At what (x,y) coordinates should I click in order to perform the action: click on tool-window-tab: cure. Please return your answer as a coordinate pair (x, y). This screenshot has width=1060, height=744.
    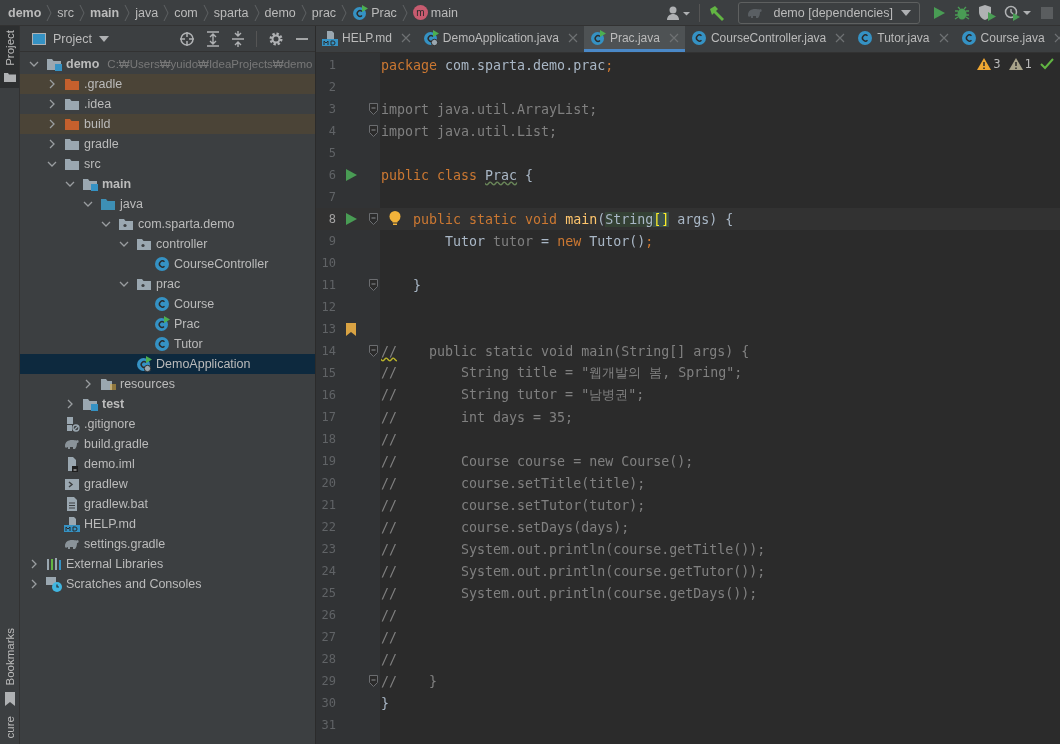
    Looking at the image, I should click on (9, 727).